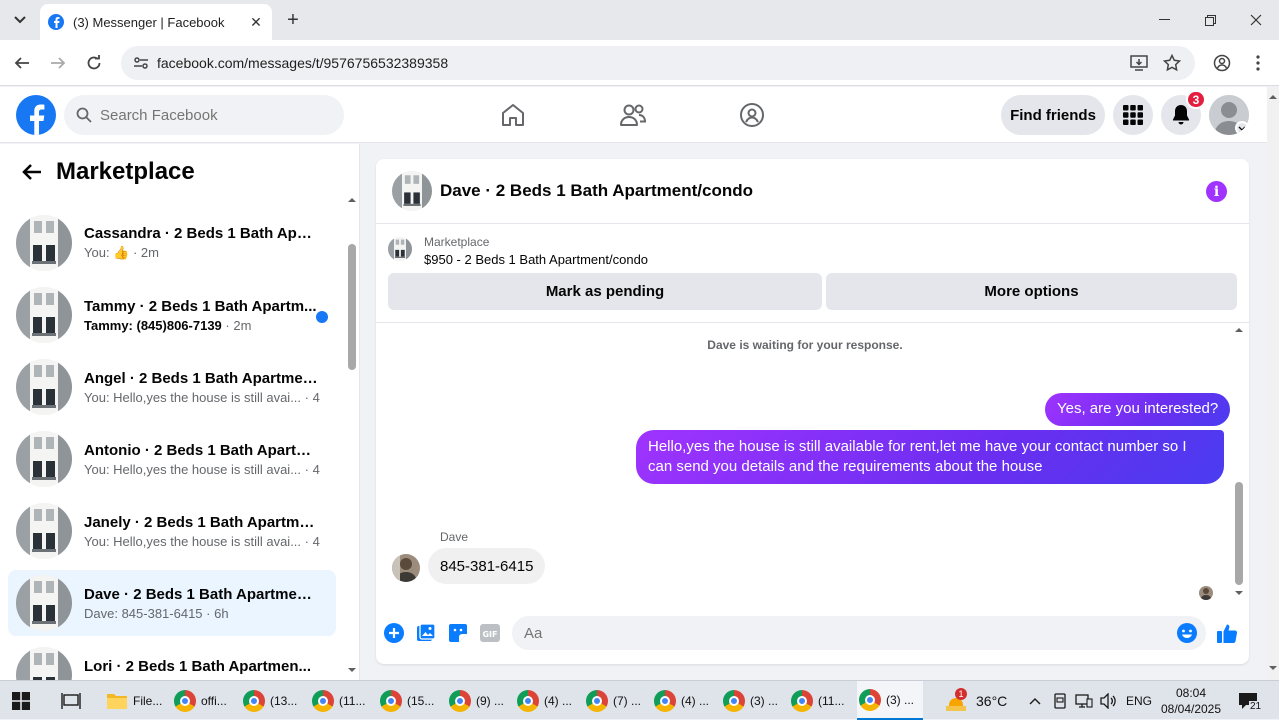 The image size is (1279, 720). I want to click on address-bar: facebook.com/messages/t/9576756532389358, so click(658, 63).